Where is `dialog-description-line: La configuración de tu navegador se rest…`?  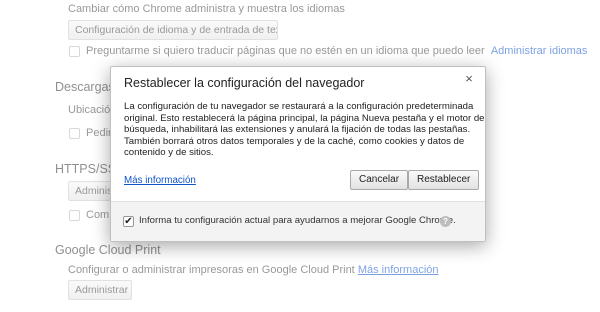
dialog-description-line: La configuración de tu navegador se rest… is located at coordinates (299, 106).